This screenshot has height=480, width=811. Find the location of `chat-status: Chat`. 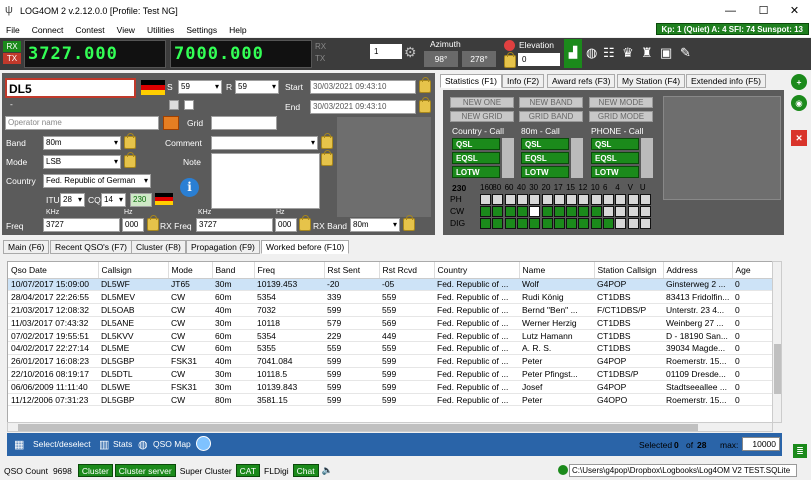

chat-status: Chat is located at coordinates (305, 470).